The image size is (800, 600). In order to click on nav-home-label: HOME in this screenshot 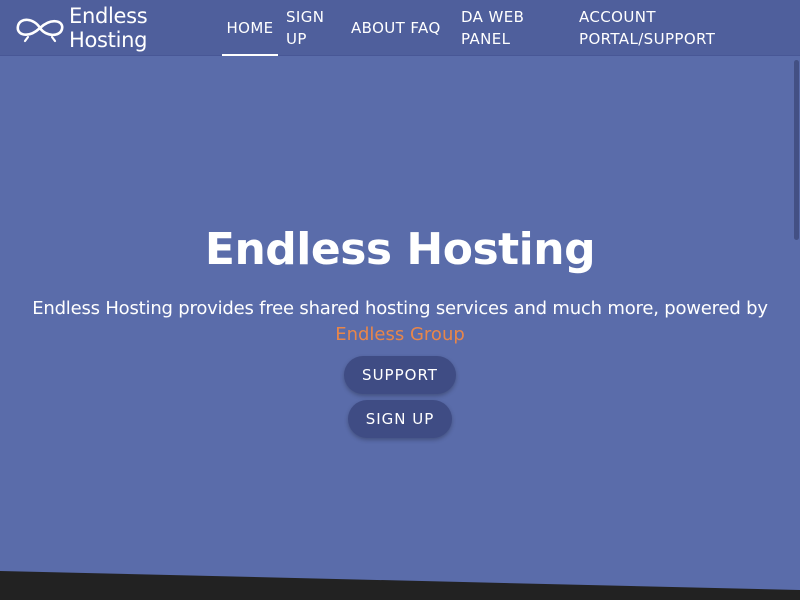, I will do `click(250, 28)`.